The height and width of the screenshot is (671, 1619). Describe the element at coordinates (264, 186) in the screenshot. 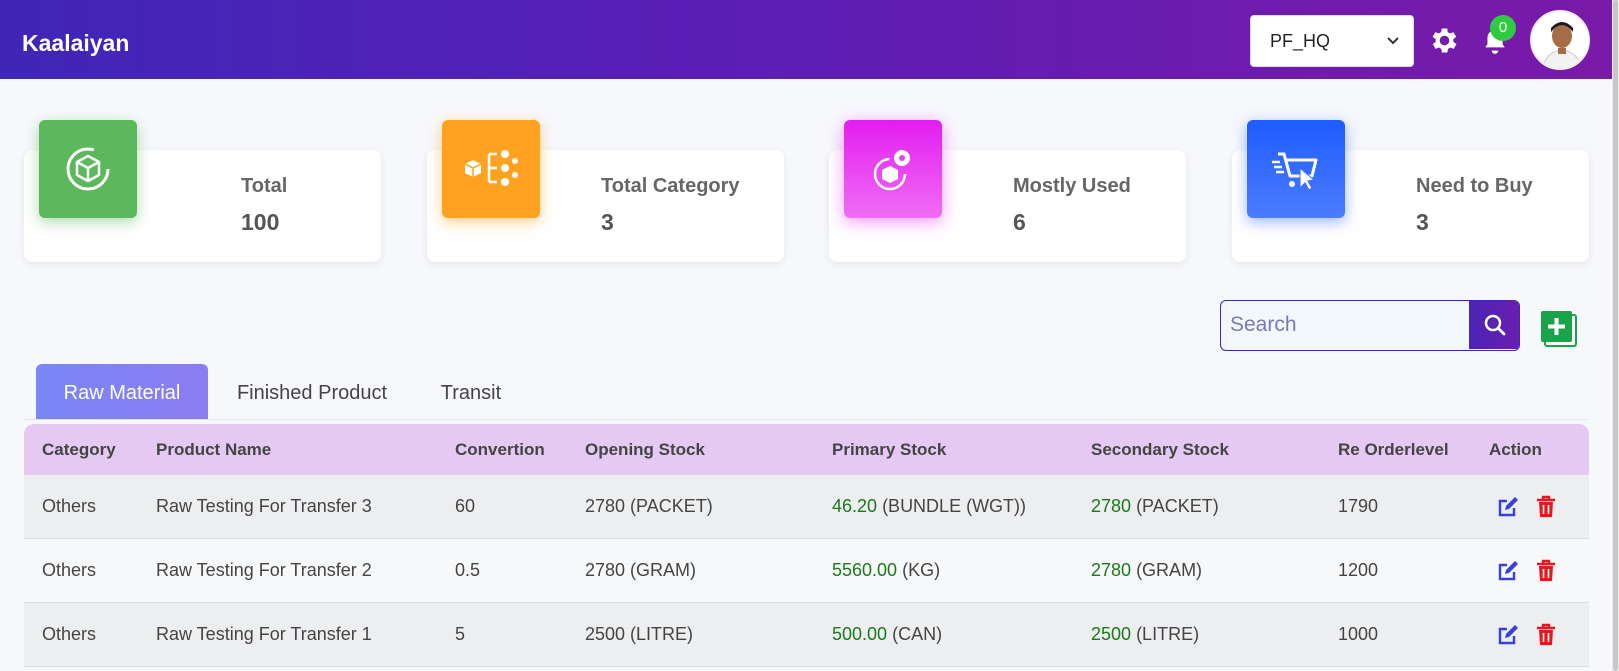

I see `stat-title: Total` at that location.